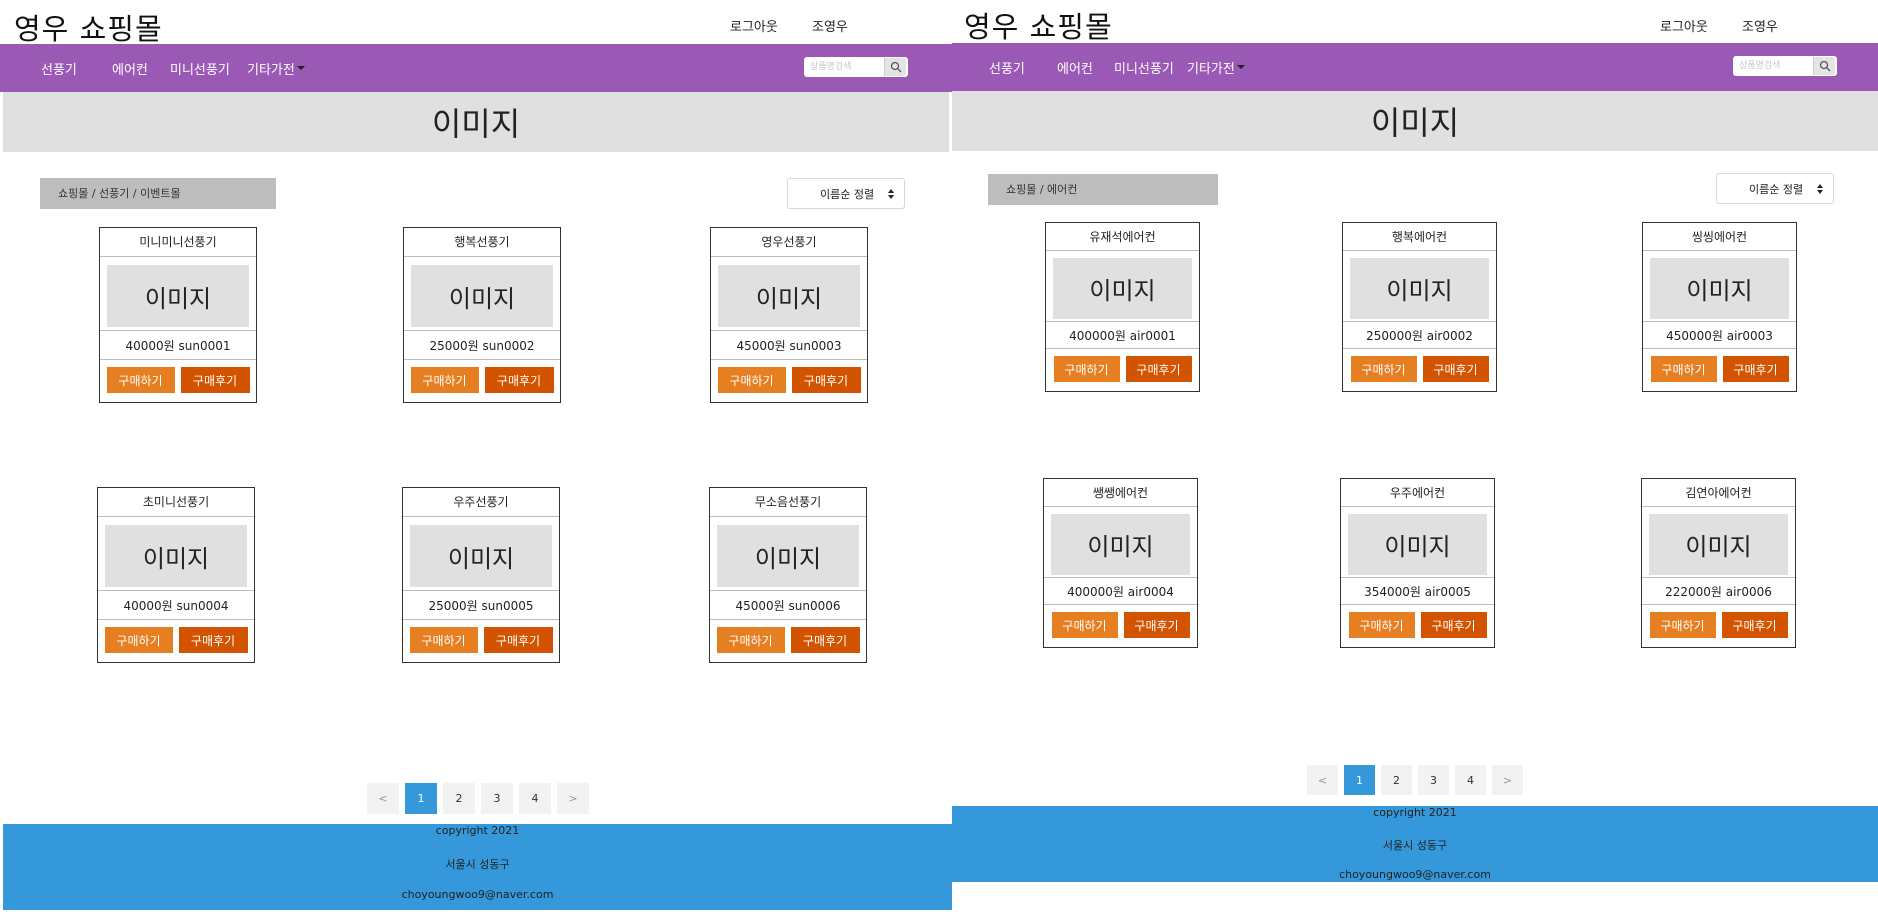 This screenshot has height=912, width=1878. I want to click on product-name: 우주에어컨, so click(1417, 493).